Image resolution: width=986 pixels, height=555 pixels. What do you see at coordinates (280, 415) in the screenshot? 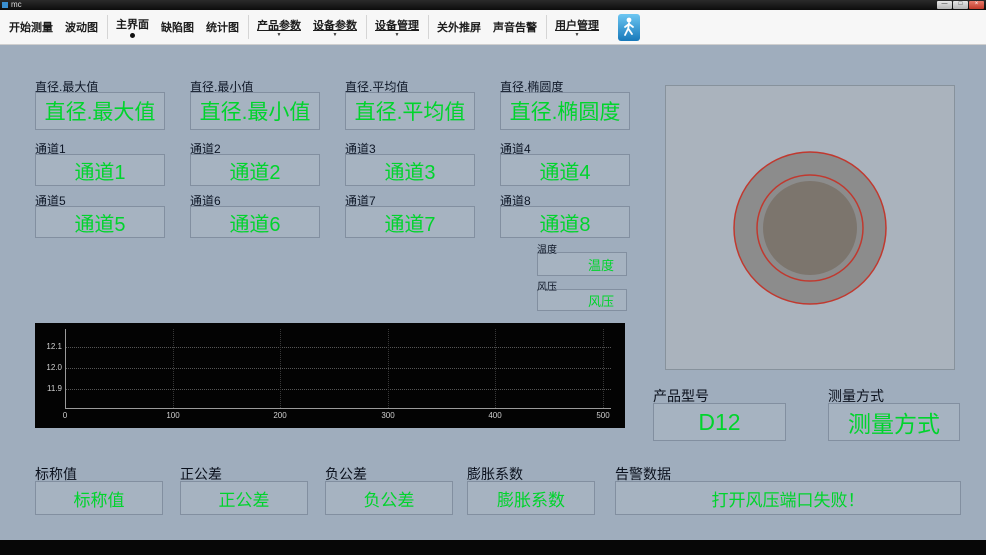
I see `x-tick: 200` at bounding box center [280, 415].